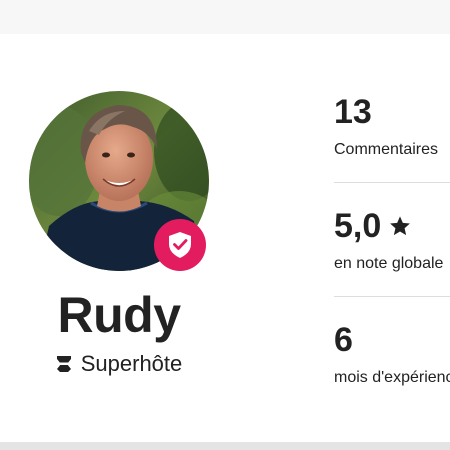  I want to click on stat-reviews-value: 13, so click(353, 112).